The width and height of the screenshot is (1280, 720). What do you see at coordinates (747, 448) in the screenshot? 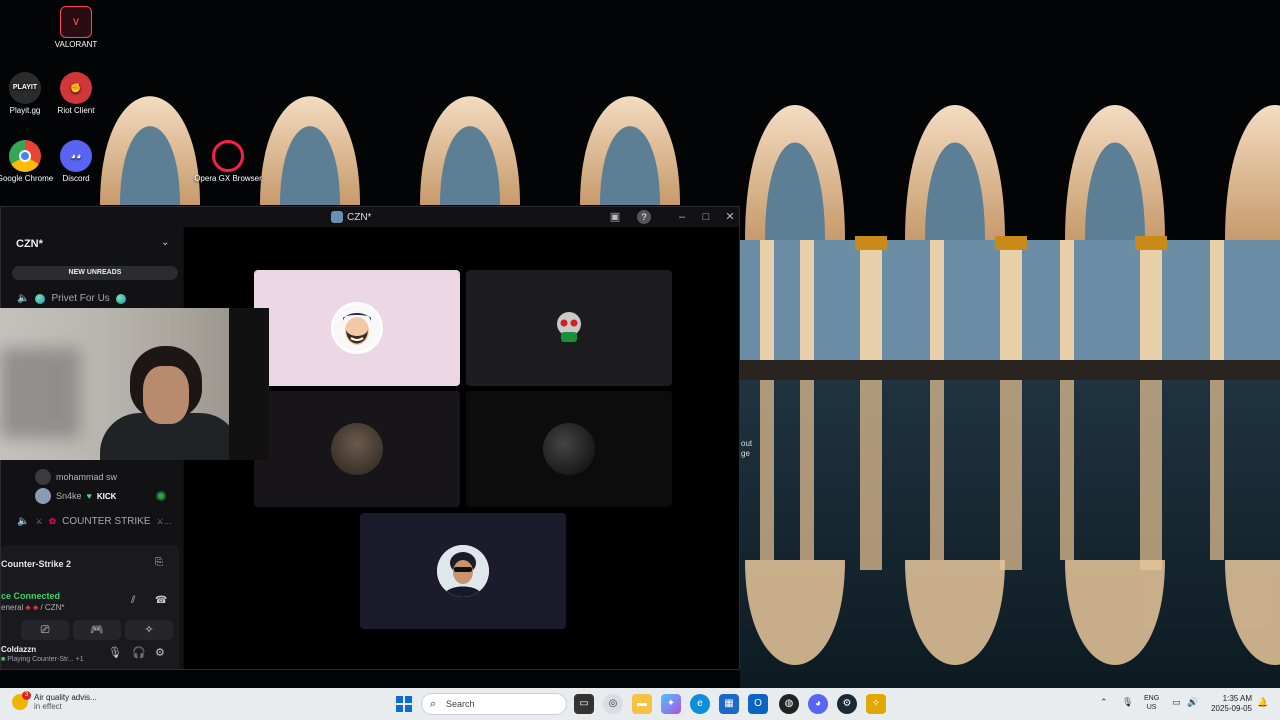
I see `partial-desktop-text: out ge` at bounding box center [747, 448].